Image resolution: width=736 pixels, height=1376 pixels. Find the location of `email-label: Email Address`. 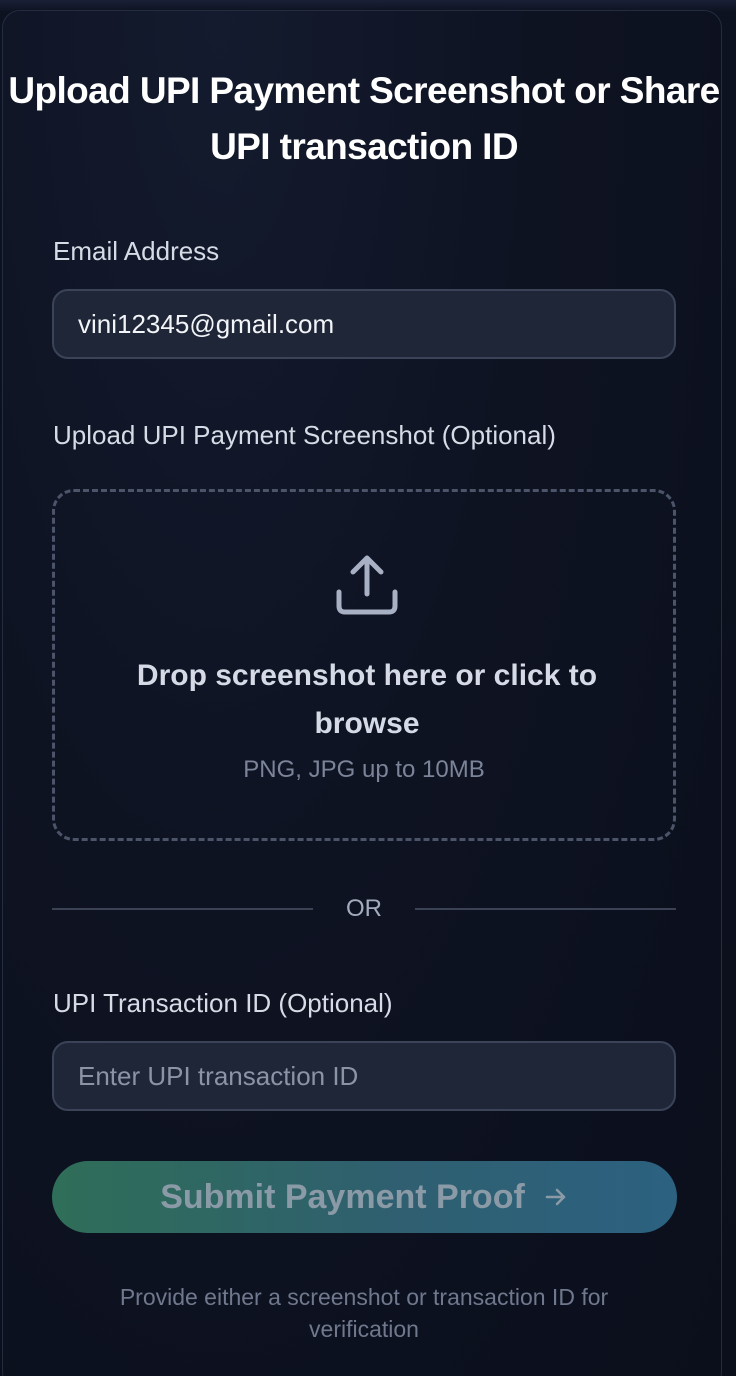

email-label: Email Address is located at coordinates (136, 251).